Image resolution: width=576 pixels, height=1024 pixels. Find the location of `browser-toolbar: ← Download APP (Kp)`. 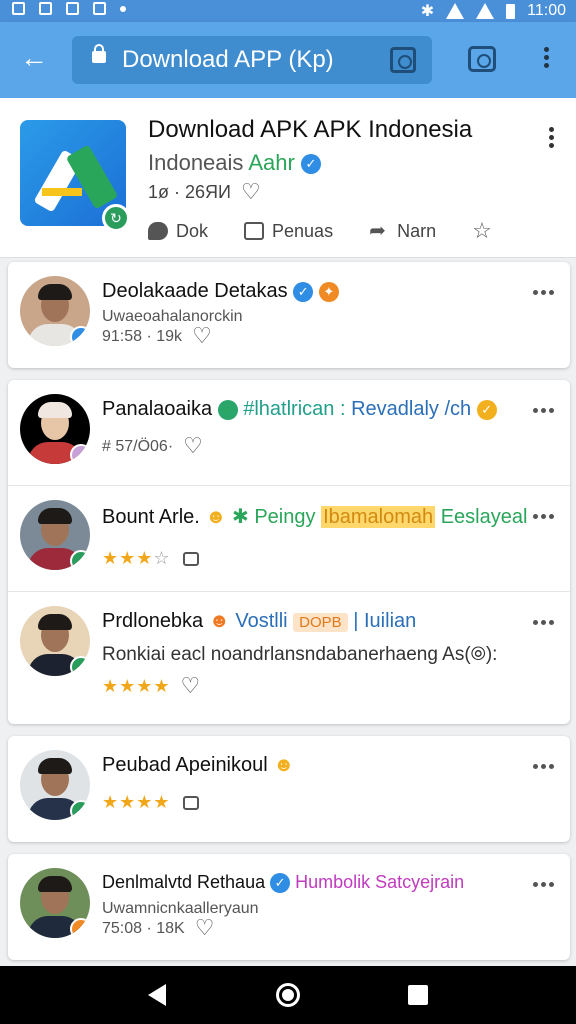

browser-toolbar: ← Download APP (Kp) is located at coordinates (288, 60).